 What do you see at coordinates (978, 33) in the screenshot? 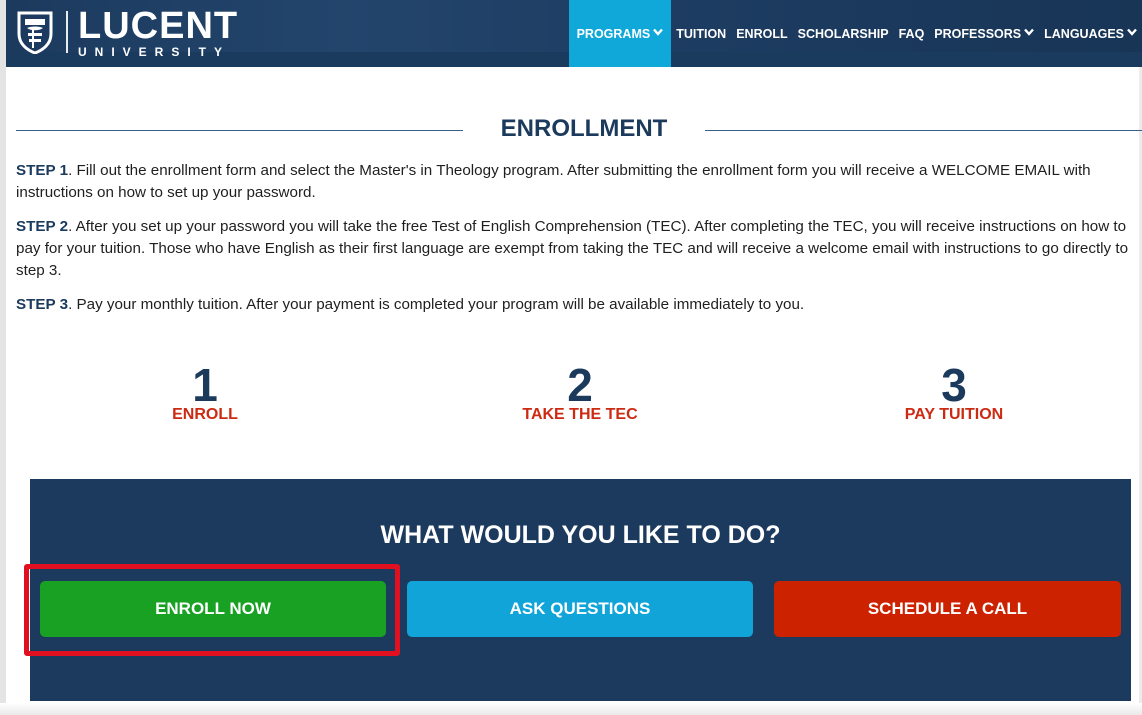
I see `nav-item-label: PROFESSORS` at bounding box center [978, 33].